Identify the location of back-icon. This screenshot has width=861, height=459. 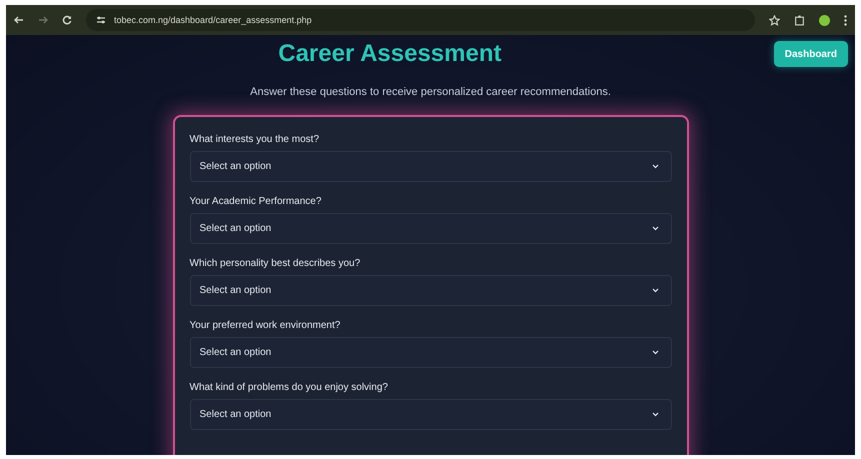
(19, 20).